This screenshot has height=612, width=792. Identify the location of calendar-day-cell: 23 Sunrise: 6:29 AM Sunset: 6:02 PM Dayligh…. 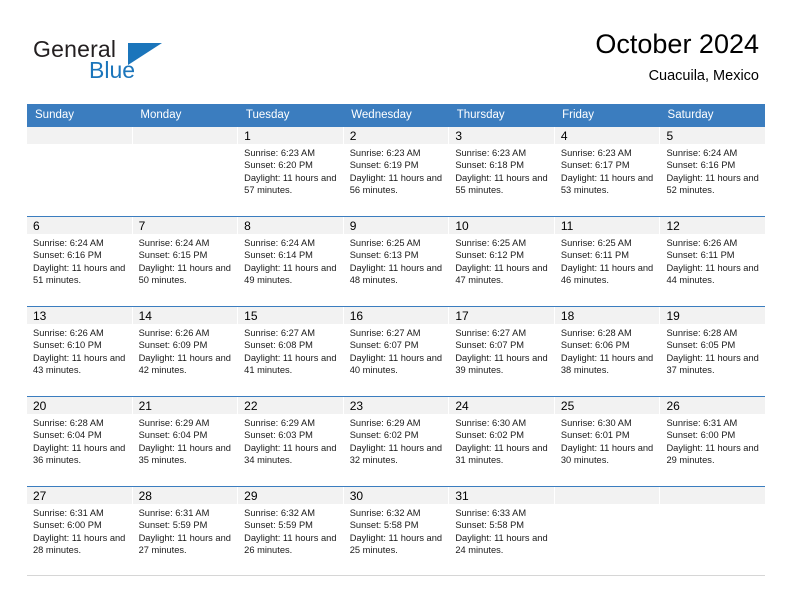
(396, 441).